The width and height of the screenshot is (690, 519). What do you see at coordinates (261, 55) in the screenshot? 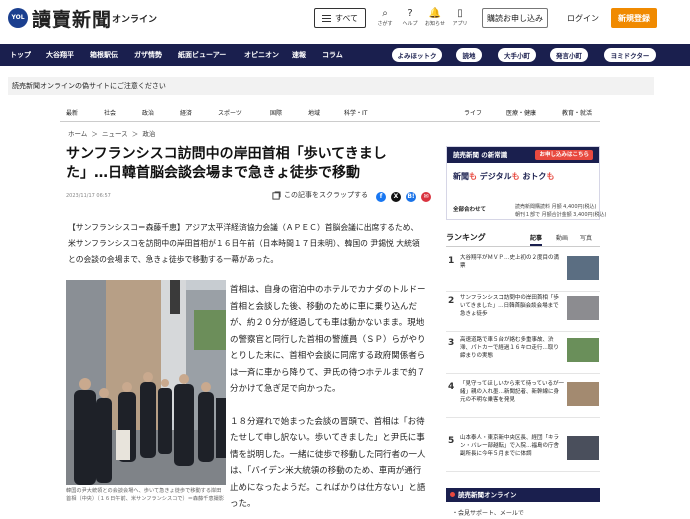
I see `nav-item-opinion: オピニオン` at bounding box center [261, 55].